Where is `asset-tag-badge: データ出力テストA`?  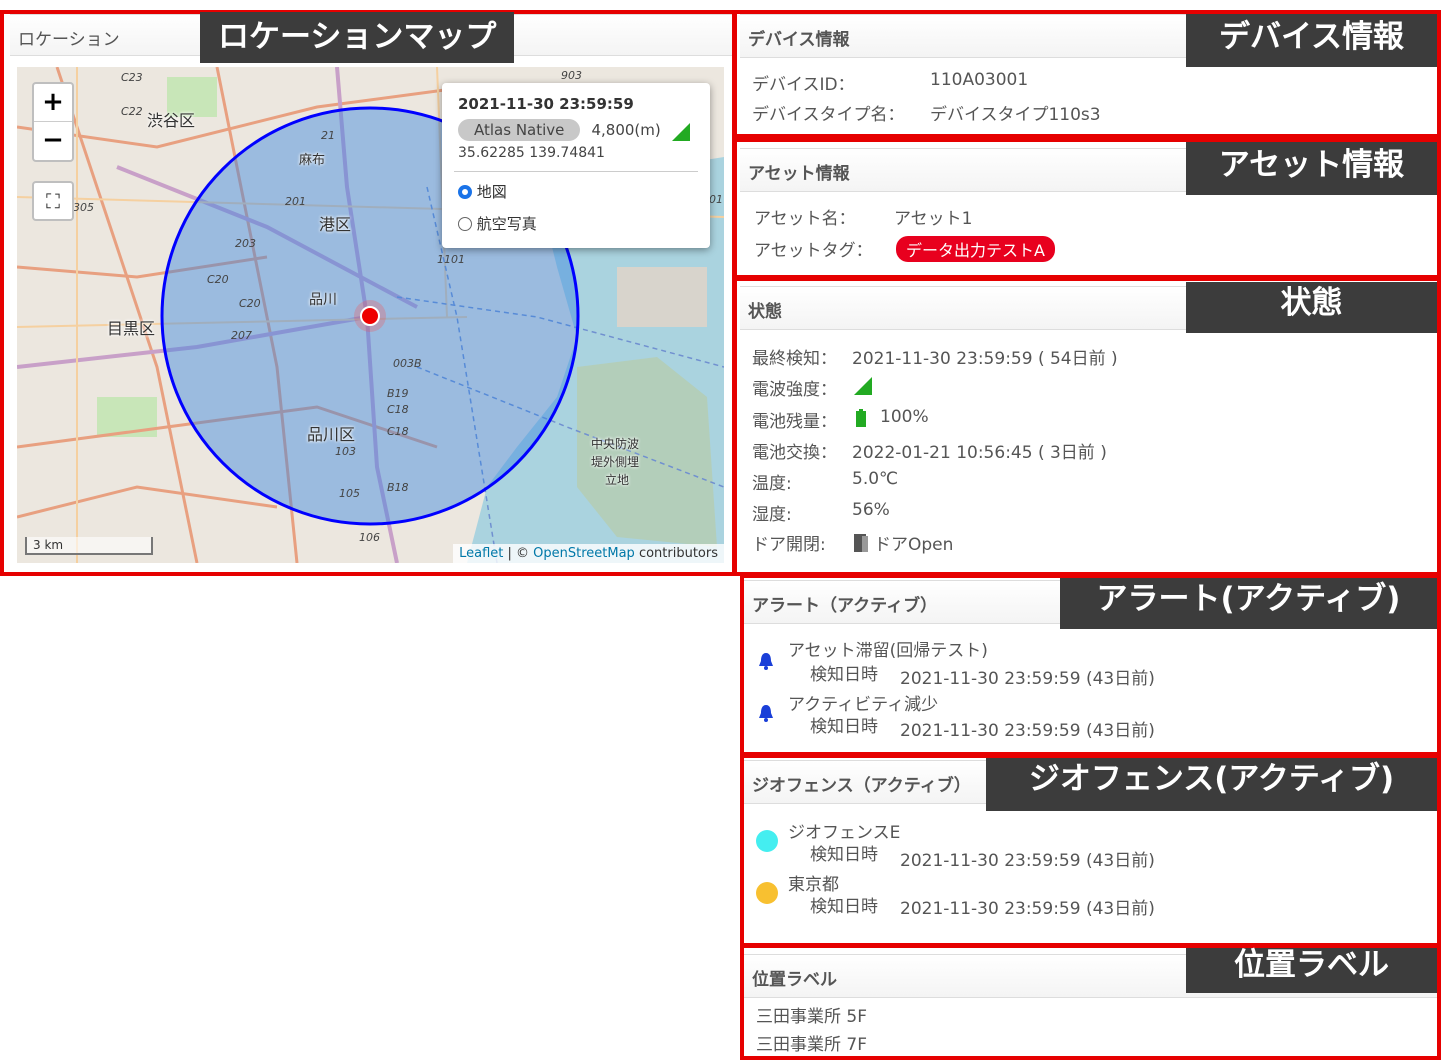
asset-tag-badge: データ出力テストA is located at coordinates (975, 249).